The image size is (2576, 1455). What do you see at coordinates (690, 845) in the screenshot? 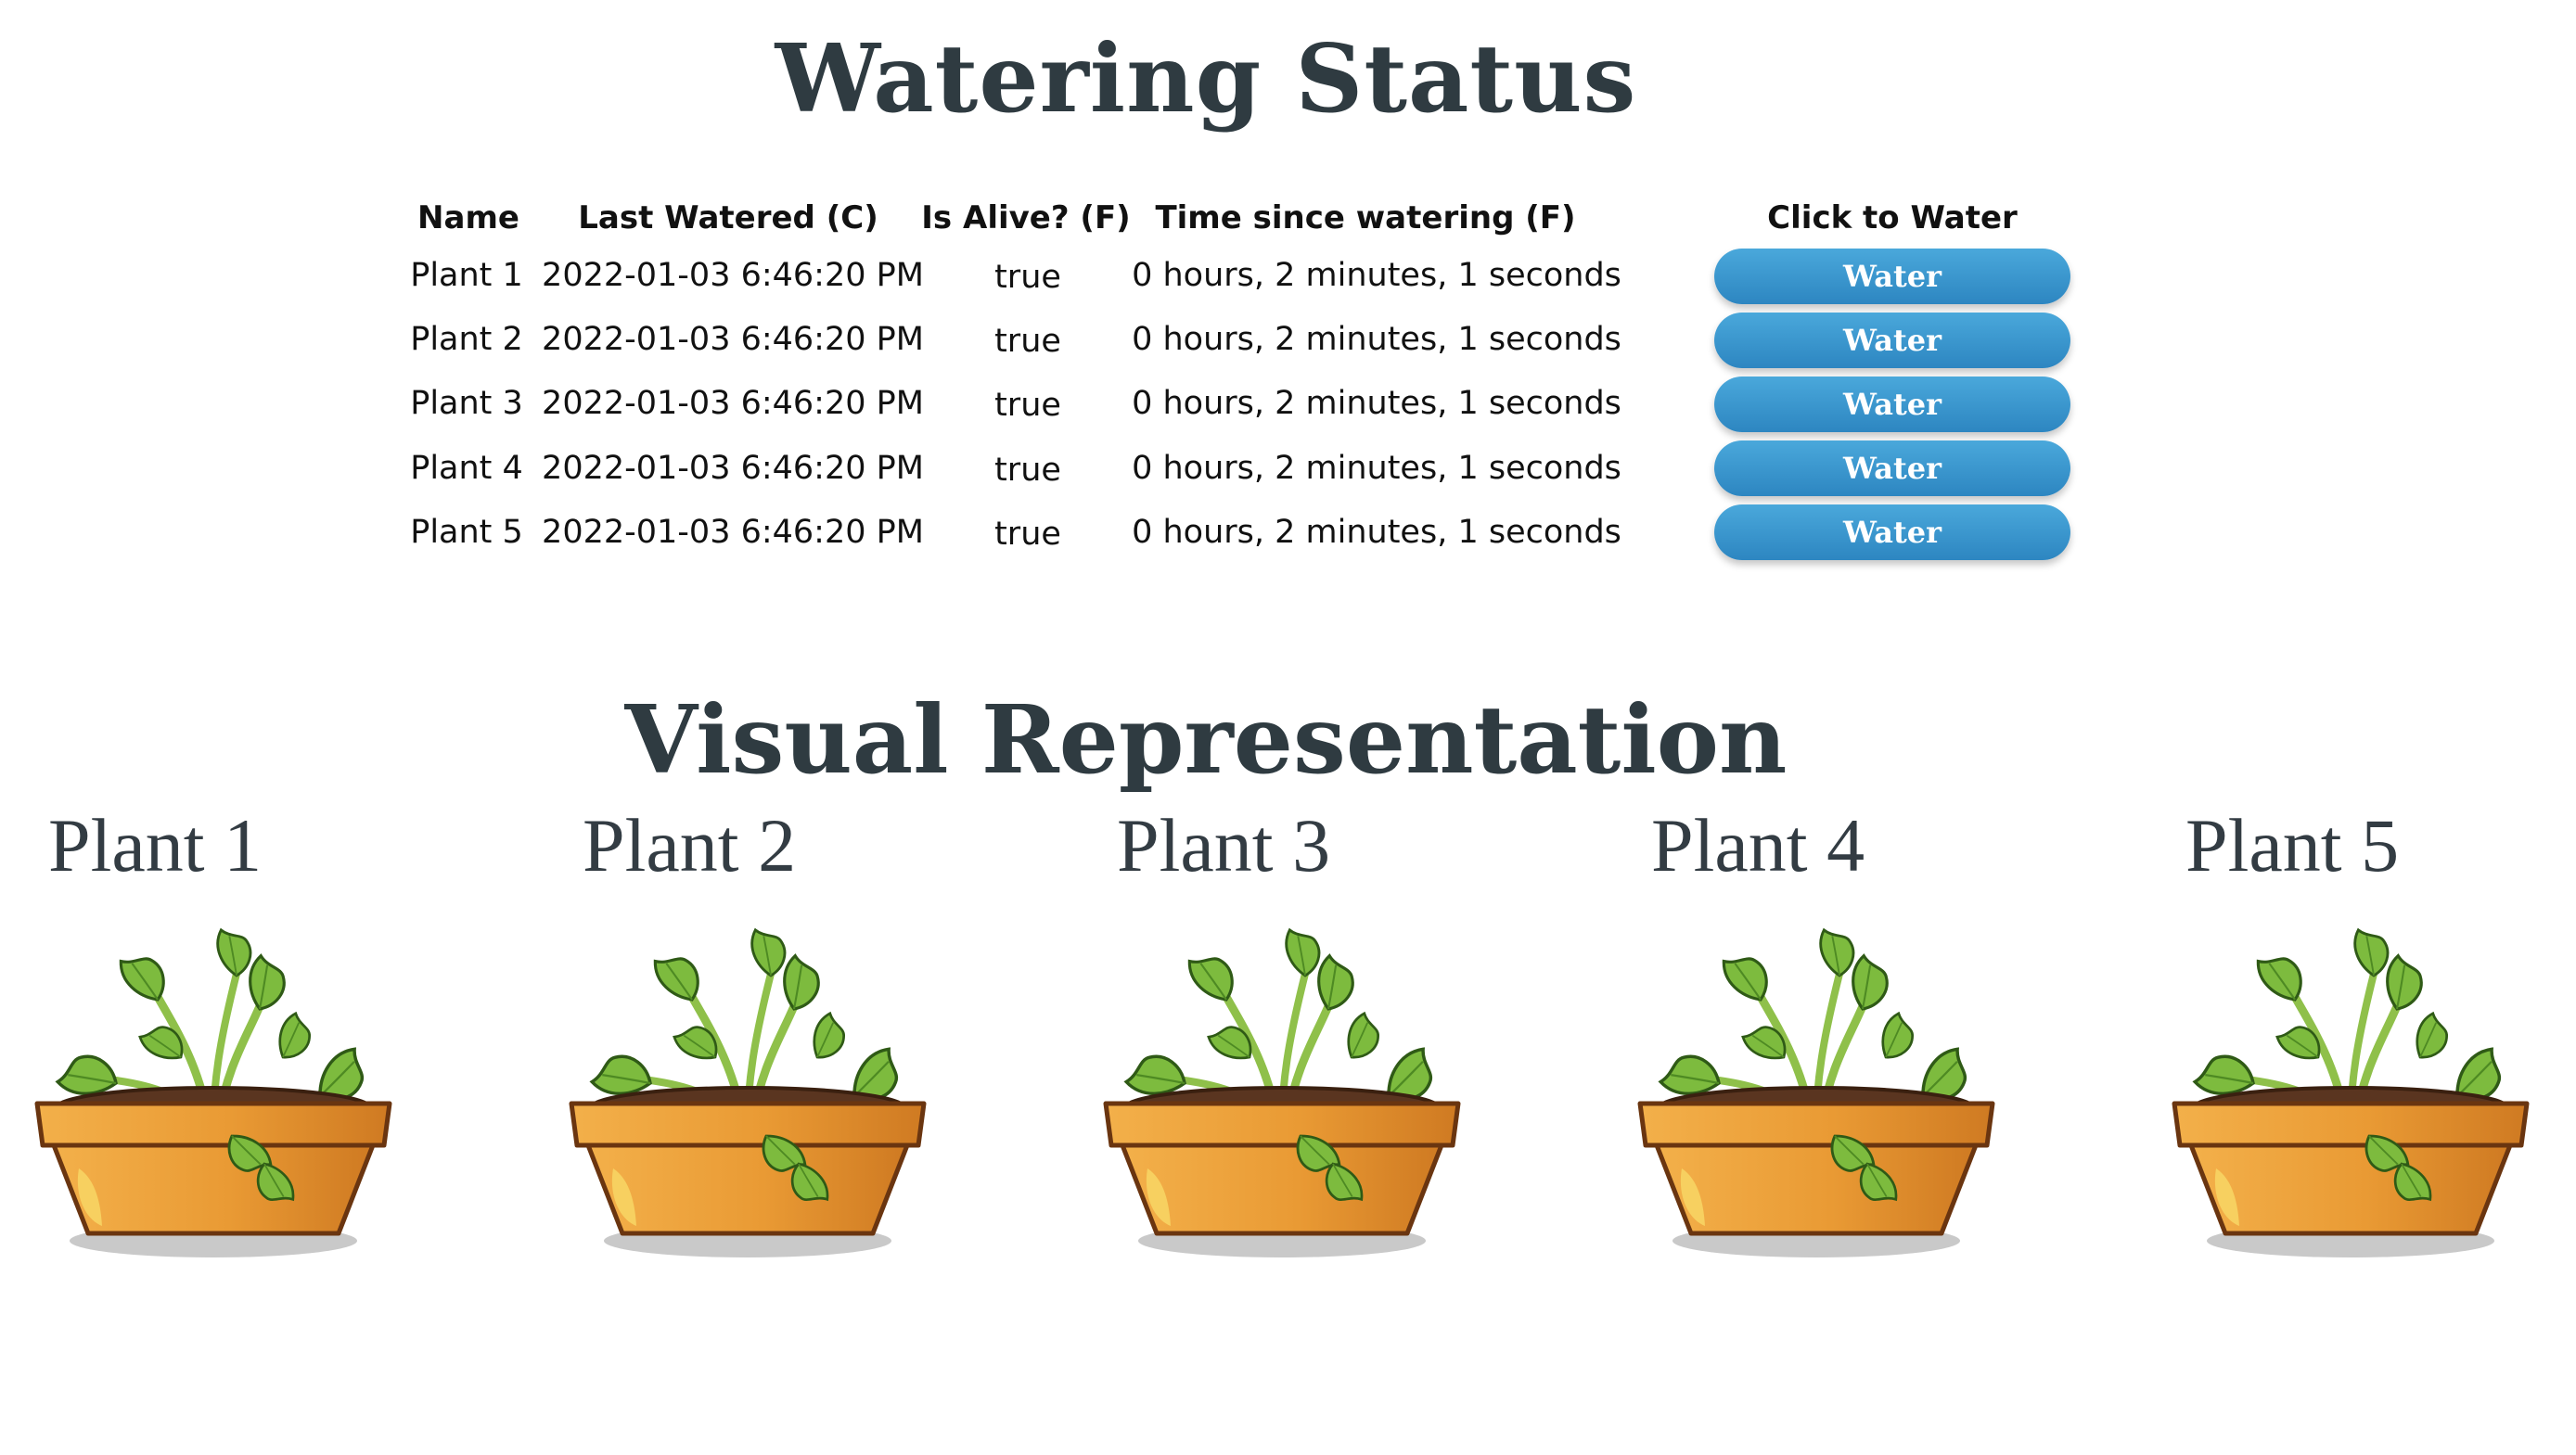
I see `plant-label: Plant 2` at bounding box center [690, 845].